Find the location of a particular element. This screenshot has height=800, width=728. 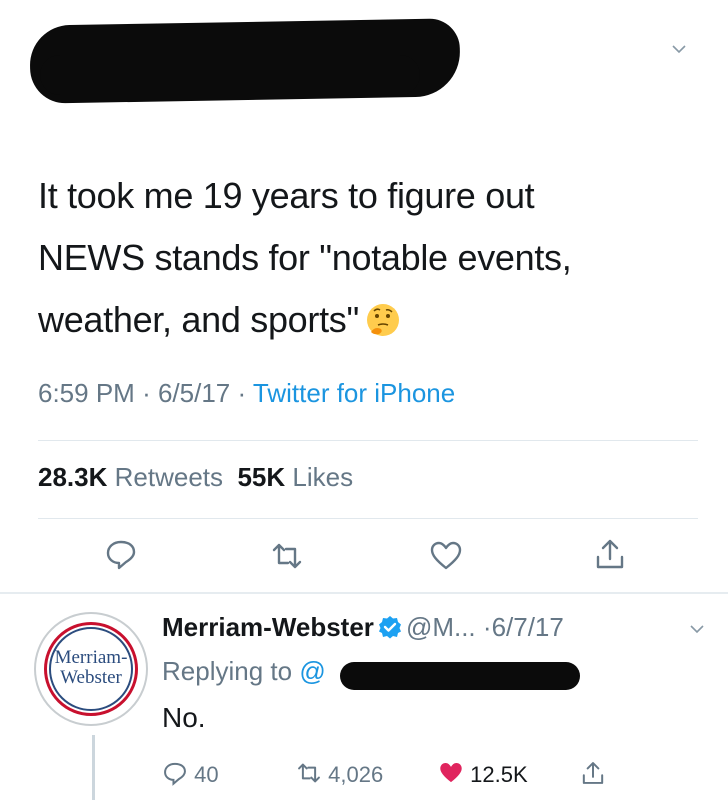

tweet-date: 6/5/17 is located at coordinates (194, 393).